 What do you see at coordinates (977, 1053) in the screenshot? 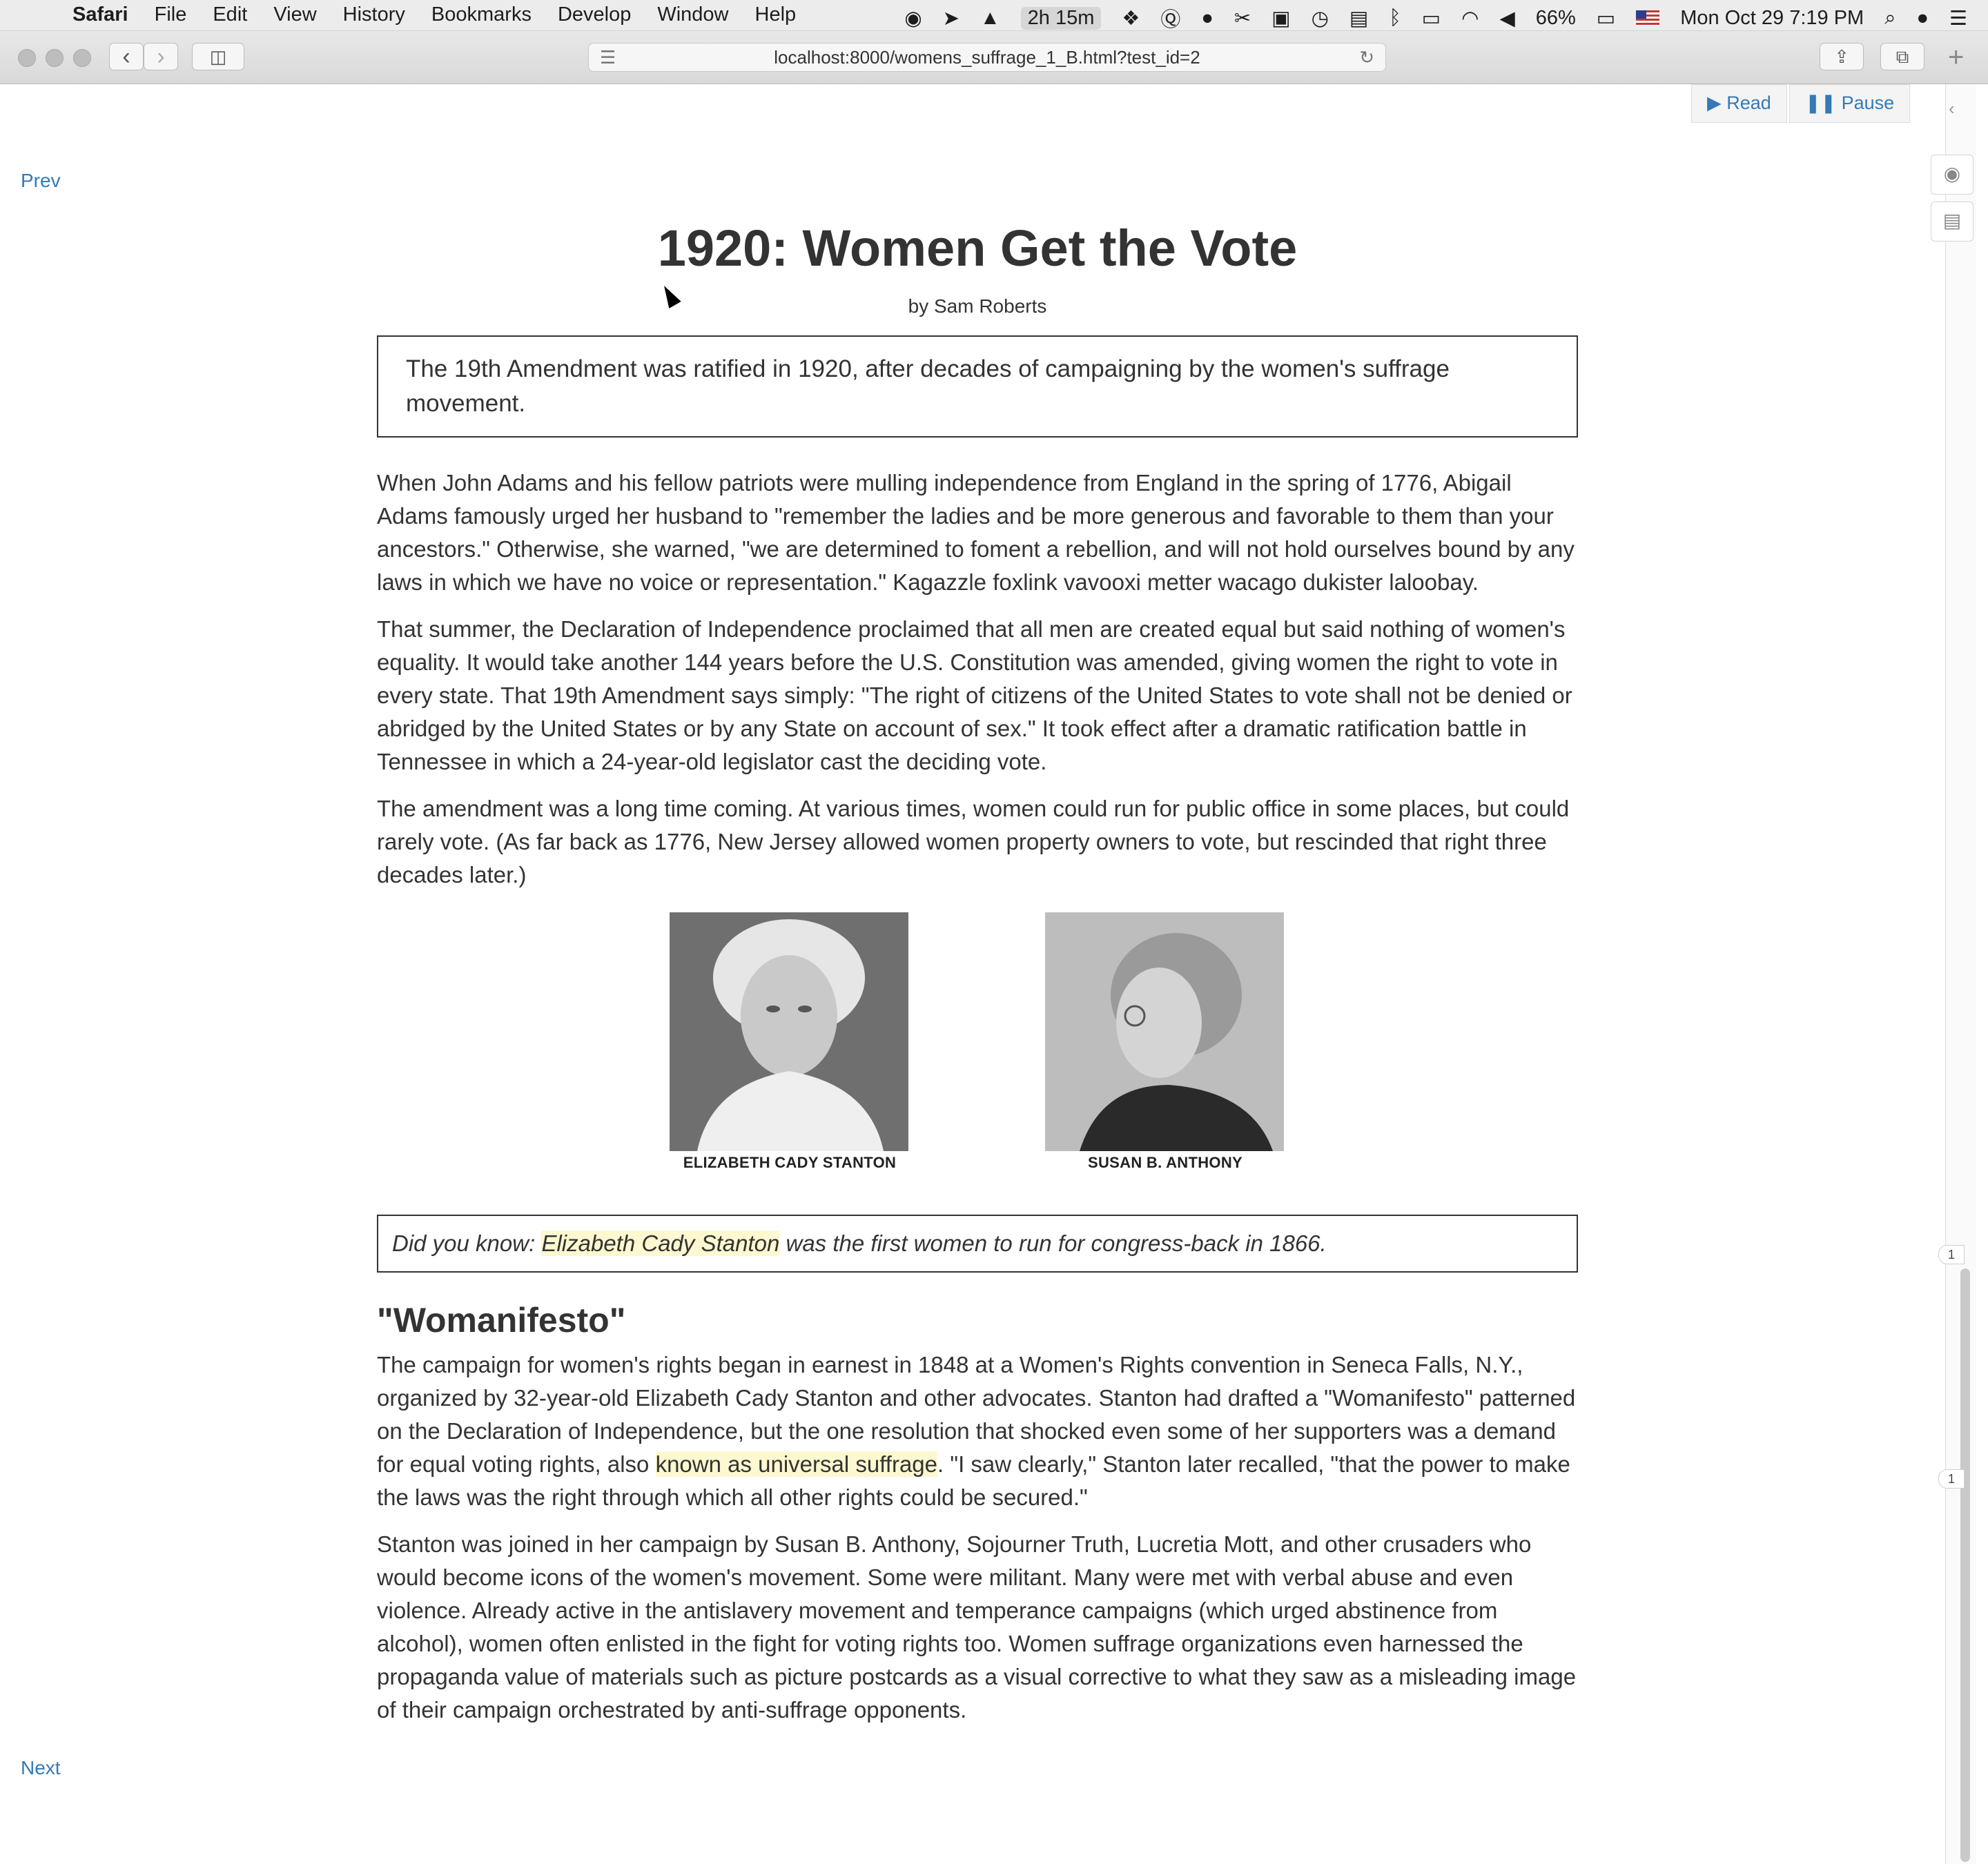
I see `portrait-figures: ELIZABETH CADY STANTON SUSAN B. ANTHONY` at bounding box center [977, 1053].